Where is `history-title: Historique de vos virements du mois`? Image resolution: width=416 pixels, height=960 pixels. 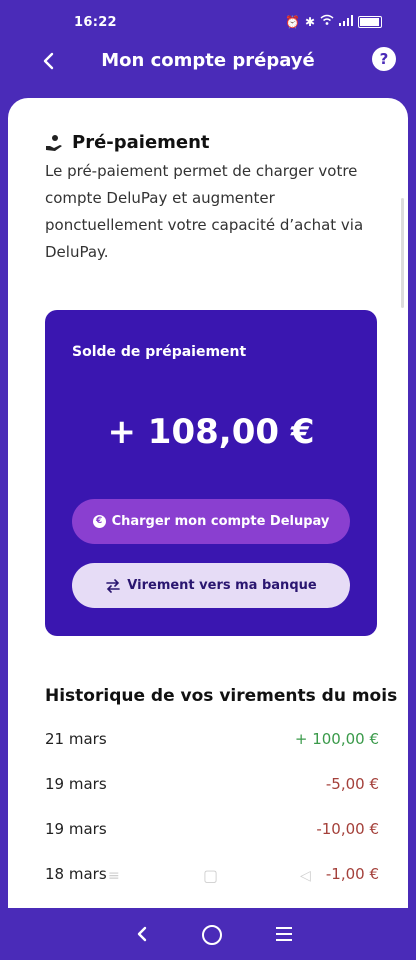
history-title: Historique de vos virements du mois is located at coordinates (221, 696).